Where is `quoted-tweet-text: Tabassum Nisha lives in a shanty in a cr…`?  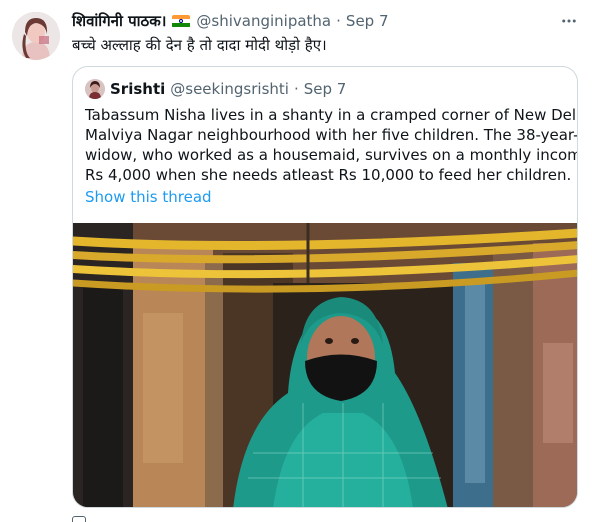 quoted-tweet-text: Tabassum Nisha lives in a shanty in a cr… is located at coordinates (331, 145).